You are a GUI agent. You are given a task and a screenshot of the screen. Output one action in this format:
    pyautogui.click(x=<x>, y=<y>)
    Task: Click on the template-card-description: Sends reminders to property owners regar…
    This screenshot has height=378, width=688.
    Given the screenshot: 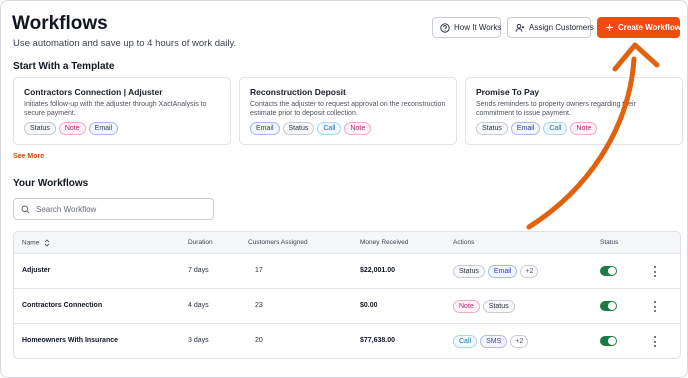 What is the action you would take?
    pyautogui.click(x=556, y=109)
    